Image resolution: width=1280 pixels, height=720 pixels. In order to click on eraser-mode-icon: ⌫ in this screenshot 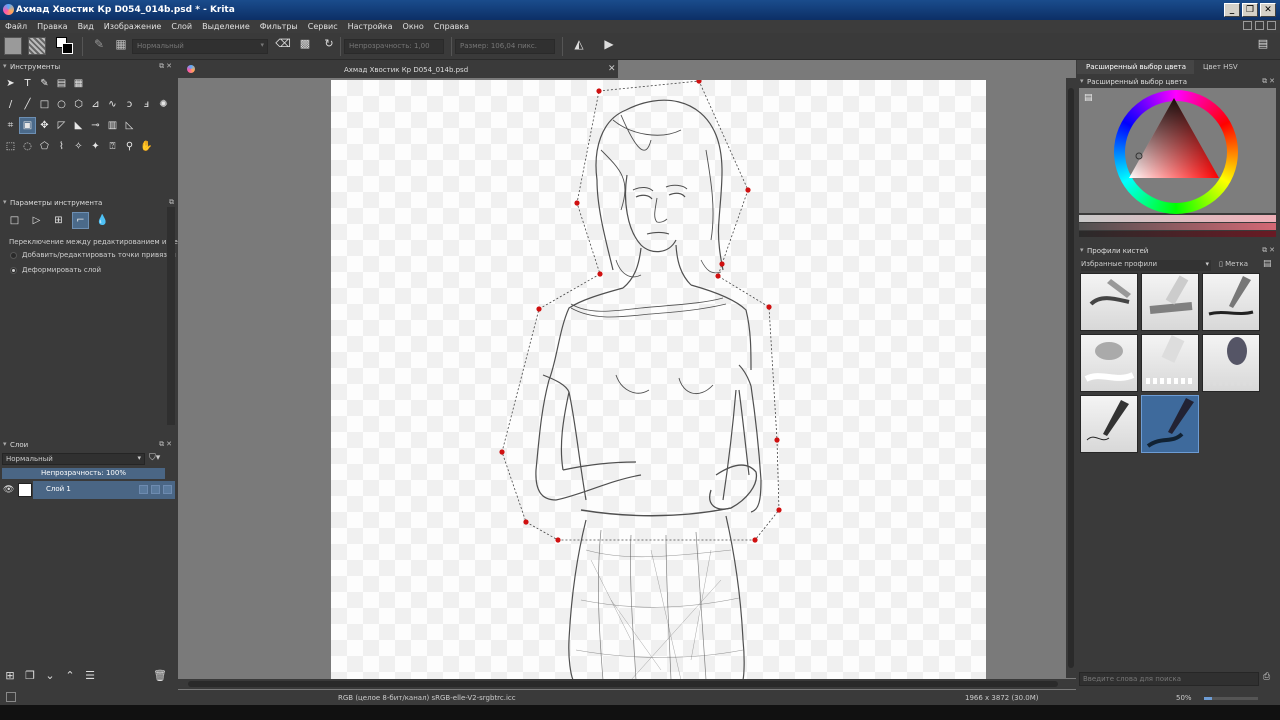, I will do `click(283, 46)`.